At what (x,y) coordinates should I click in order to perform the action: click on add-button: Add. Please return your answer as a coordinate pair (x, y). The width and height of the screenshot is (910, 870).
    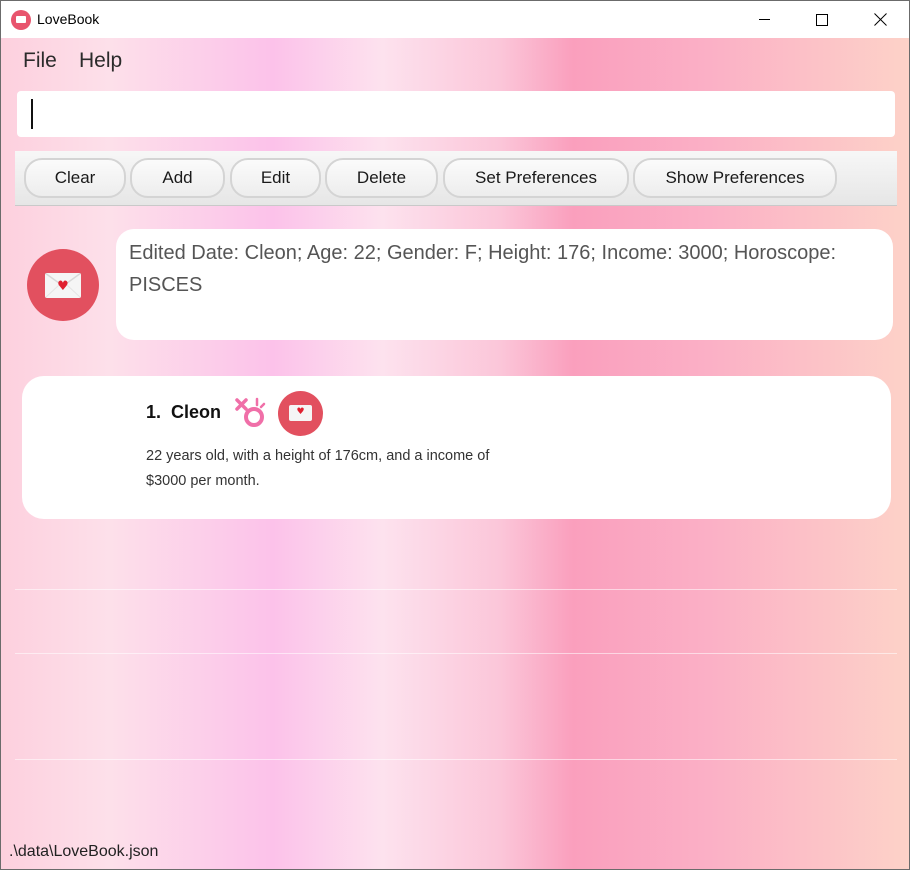
    Looking at the image, I should click on (177, 178).